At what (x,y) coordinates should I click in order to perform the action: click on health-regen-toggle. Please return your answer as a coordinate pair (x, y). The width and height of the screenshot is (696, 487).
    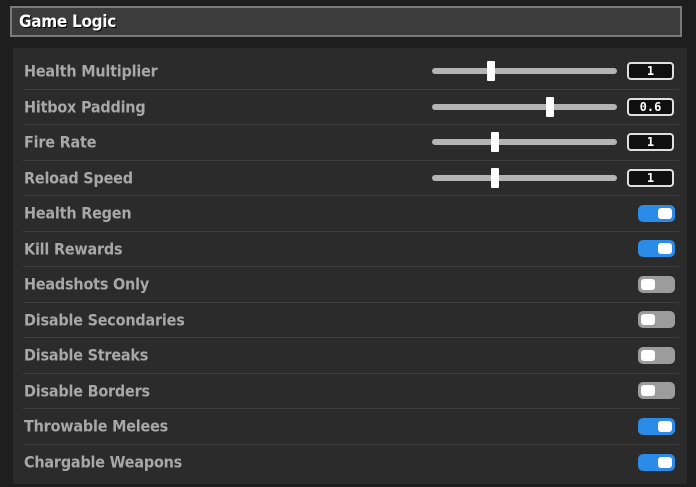
    Looking at the image, I should click on (656, 213).